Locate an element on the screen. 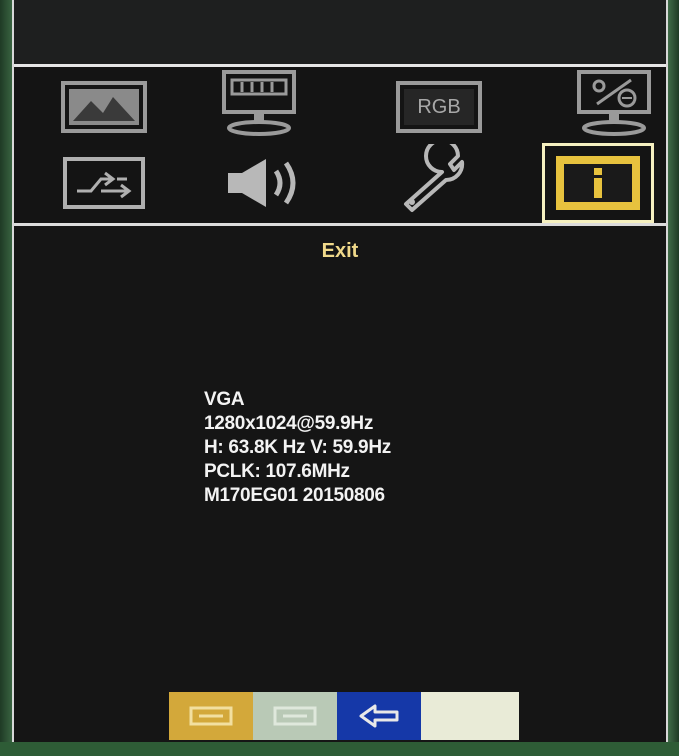 The width and height of the screenshot is (679, 756). select-button is located at coordinates (295, 716).